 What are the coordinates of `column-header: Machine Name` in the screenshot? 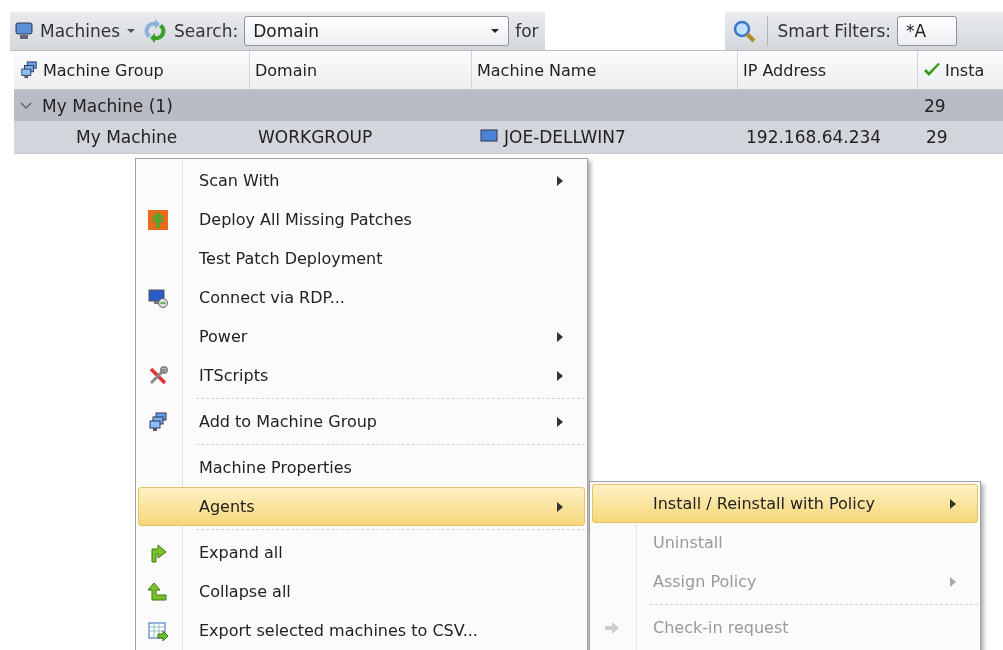 It's located at (605, 70).